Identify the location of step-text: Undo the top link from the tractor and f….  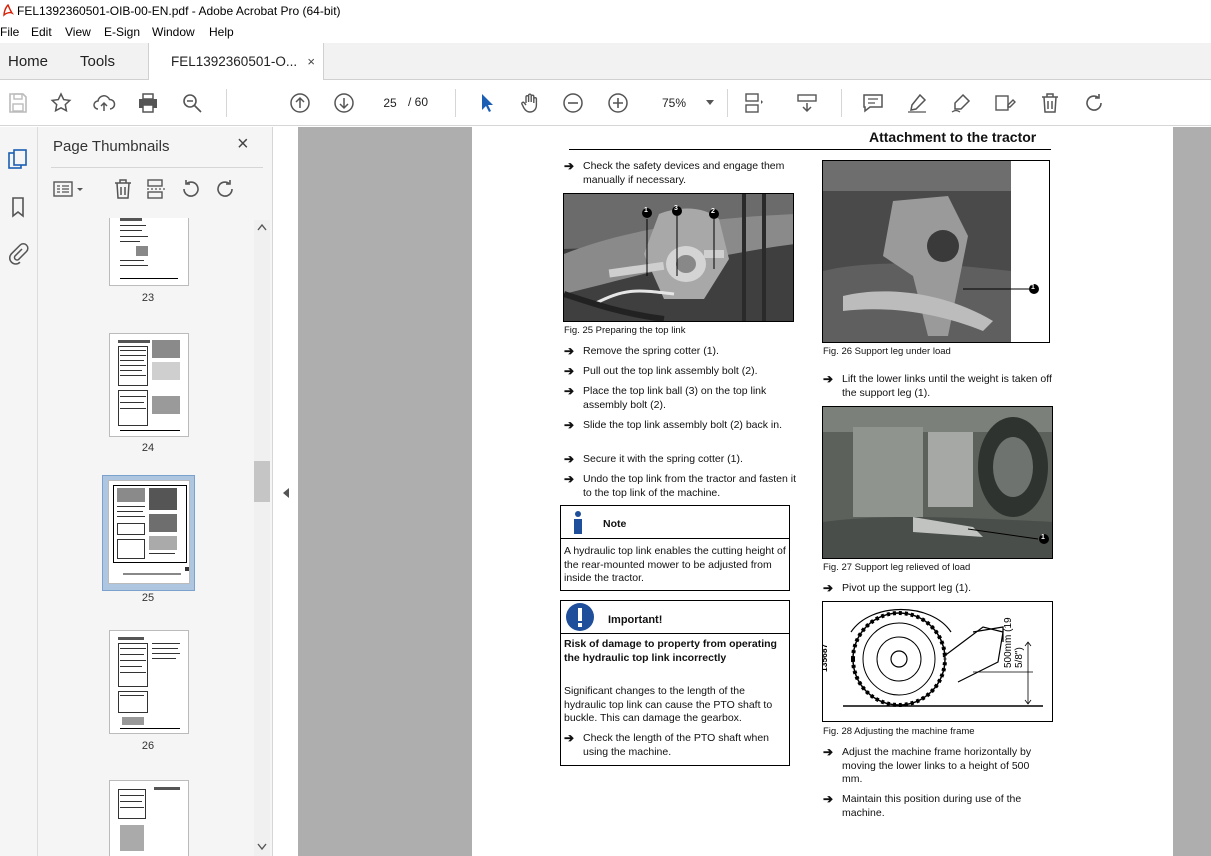
(690, 486).